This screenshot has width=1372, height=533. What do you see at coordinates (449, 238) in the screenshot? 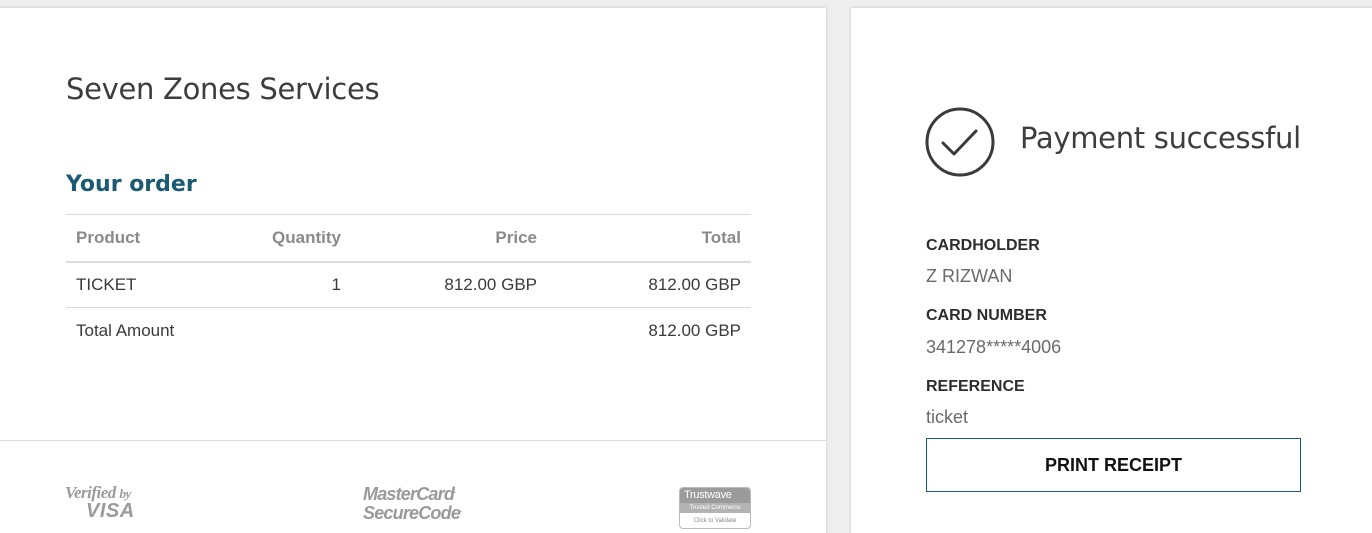
I see `header-price: Price` at bounding box center [449, 238].